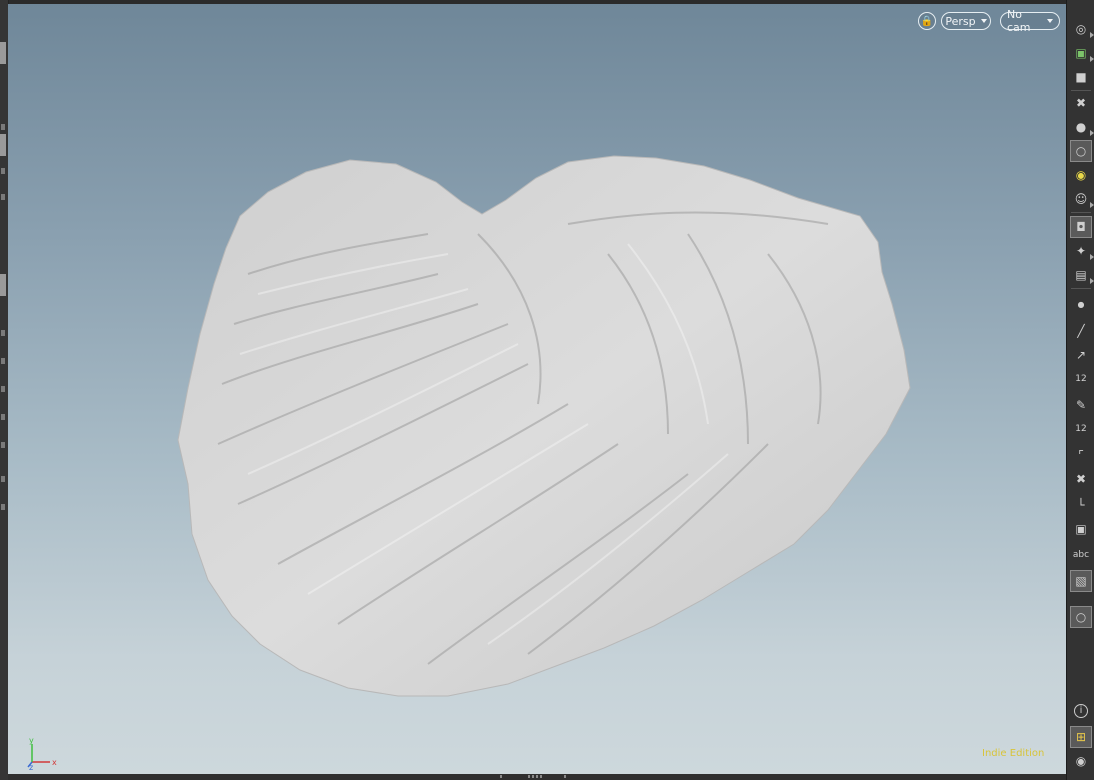 This screenshot has height=780, width=1094. What do you see at coordinates (54, 762) in the screenshot?
I see `axis-x-label: x` at bounding box center [54, 762].